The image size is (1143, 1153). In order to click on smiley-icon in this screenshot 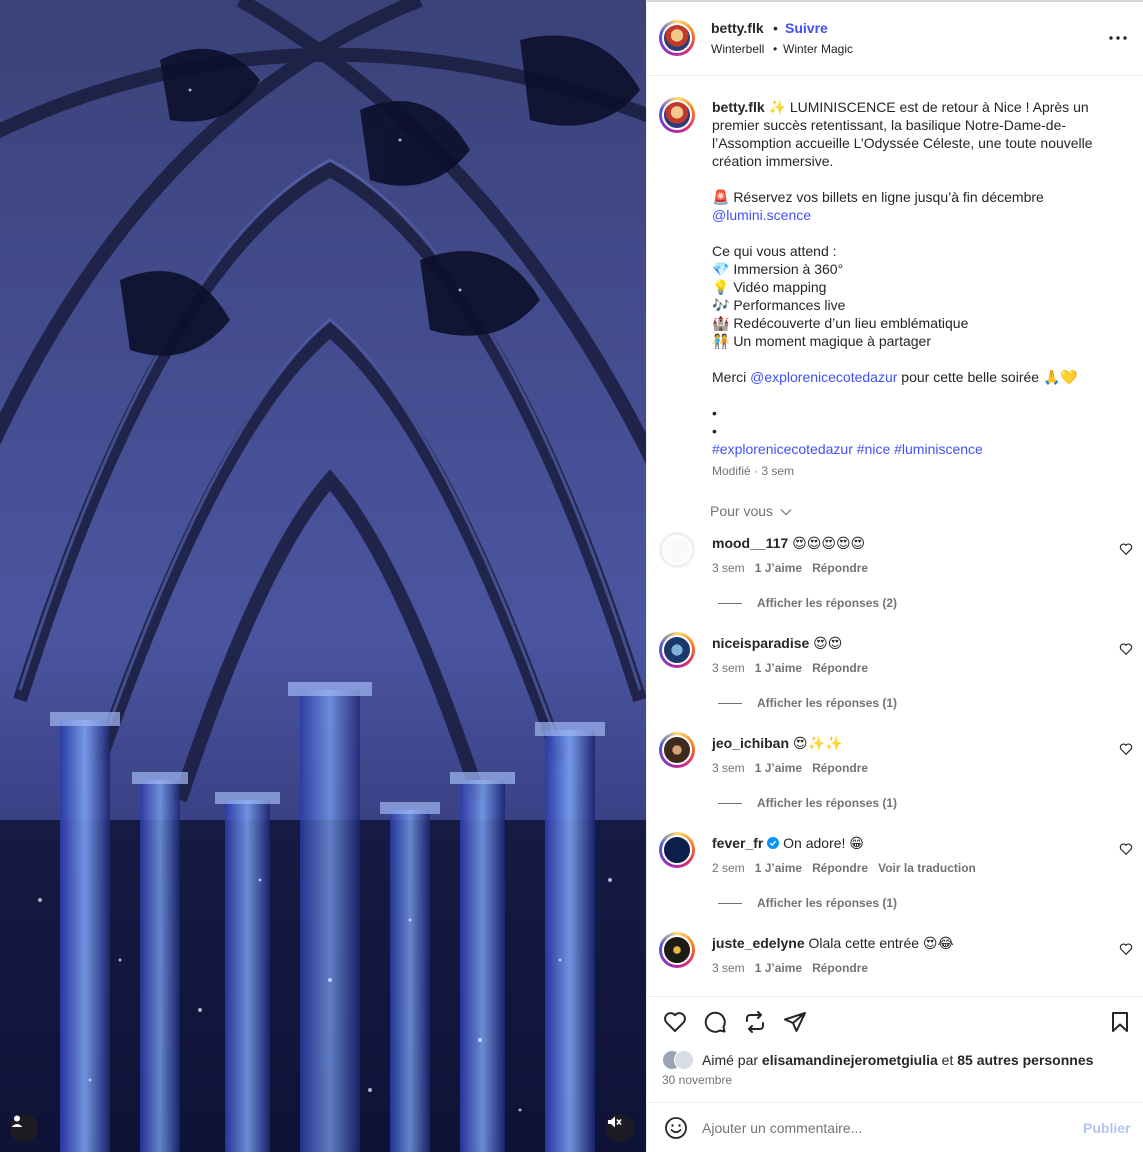, I will do `click(676, 1128)`.